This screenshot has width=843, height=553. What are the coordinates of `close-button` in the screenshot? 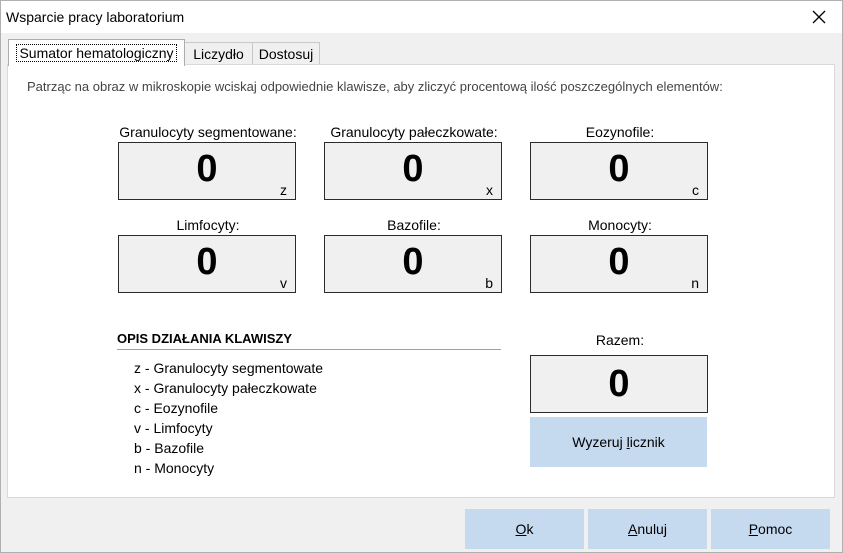 It's located at (819, 17).